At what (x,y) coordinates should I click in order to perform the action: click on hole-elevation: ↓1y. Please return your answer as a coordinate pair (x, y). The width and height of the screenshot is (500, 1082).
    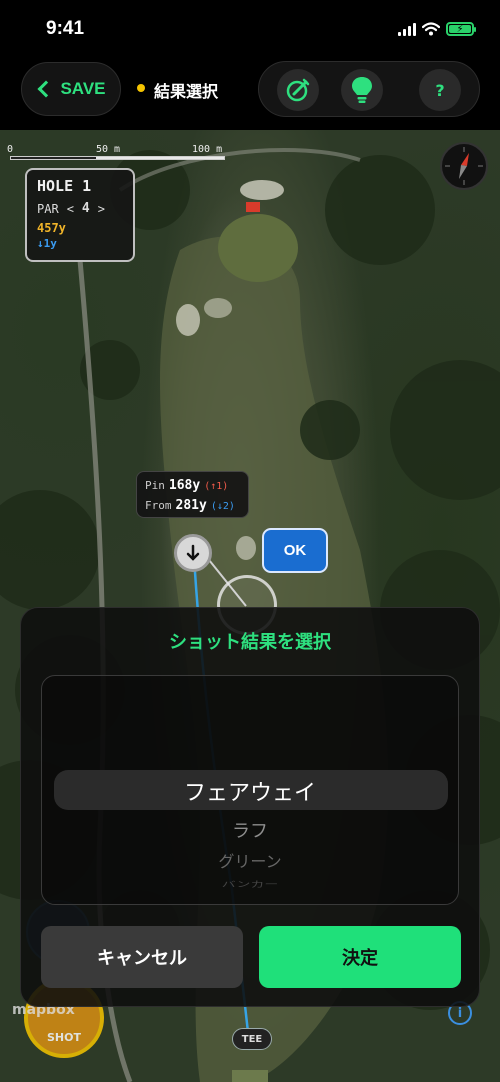
    Looking at the image, I should click on (47, 243).